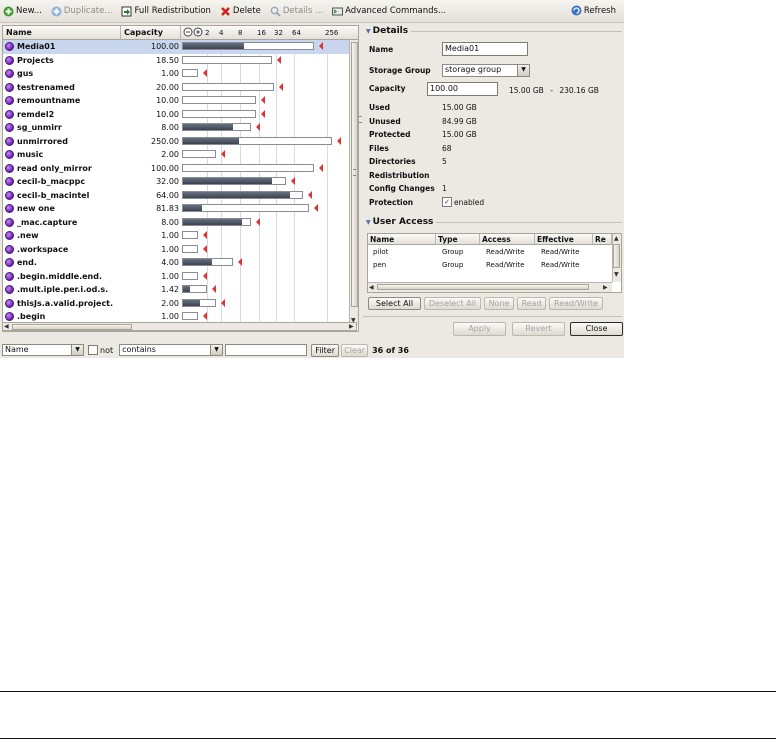  What do you see at coordinates (486, 70) in the screenshot?
I see `storage-group-select: storage group ▼` at bounding box center [486, 70].